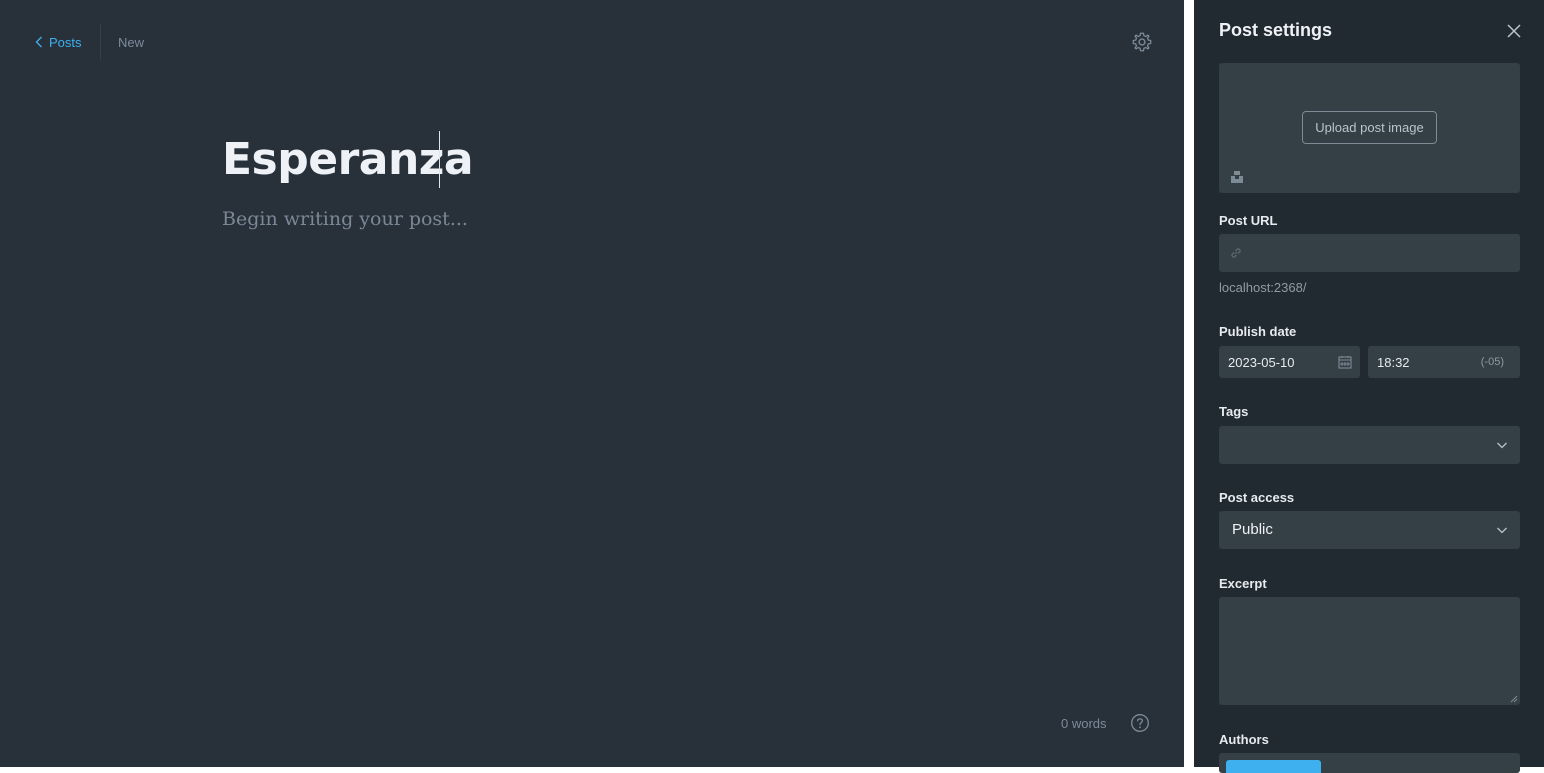 The image size is (1544, 773). What do you see at coordinates (1142, 42) in the screenshot?
I see `gear-icon` at bounding box center [1142, 42].